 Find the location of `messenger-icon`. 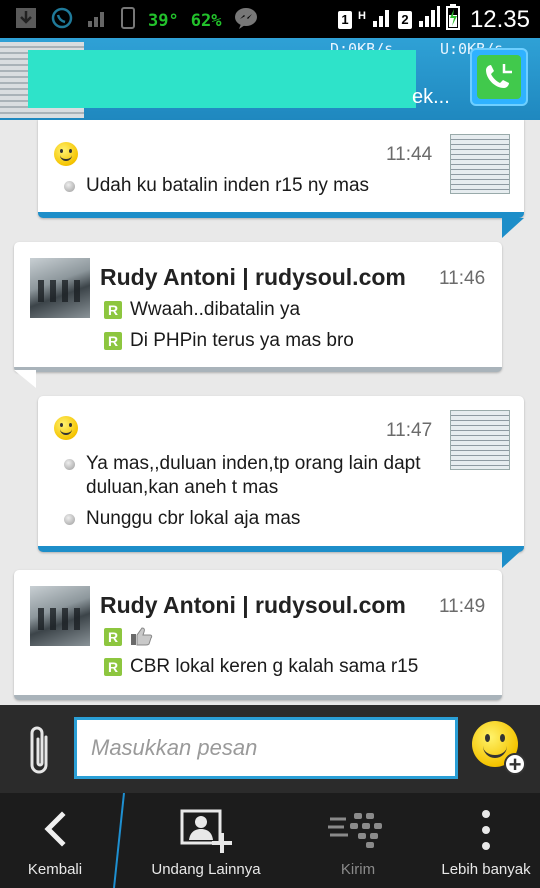

messenger-icon is located at coordinates (246, 20).